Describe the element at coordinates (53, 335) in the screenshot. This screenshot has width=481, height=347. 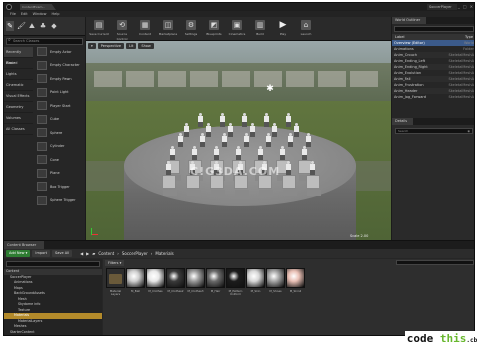
I see `folder-tree-item: Textures` at that location.